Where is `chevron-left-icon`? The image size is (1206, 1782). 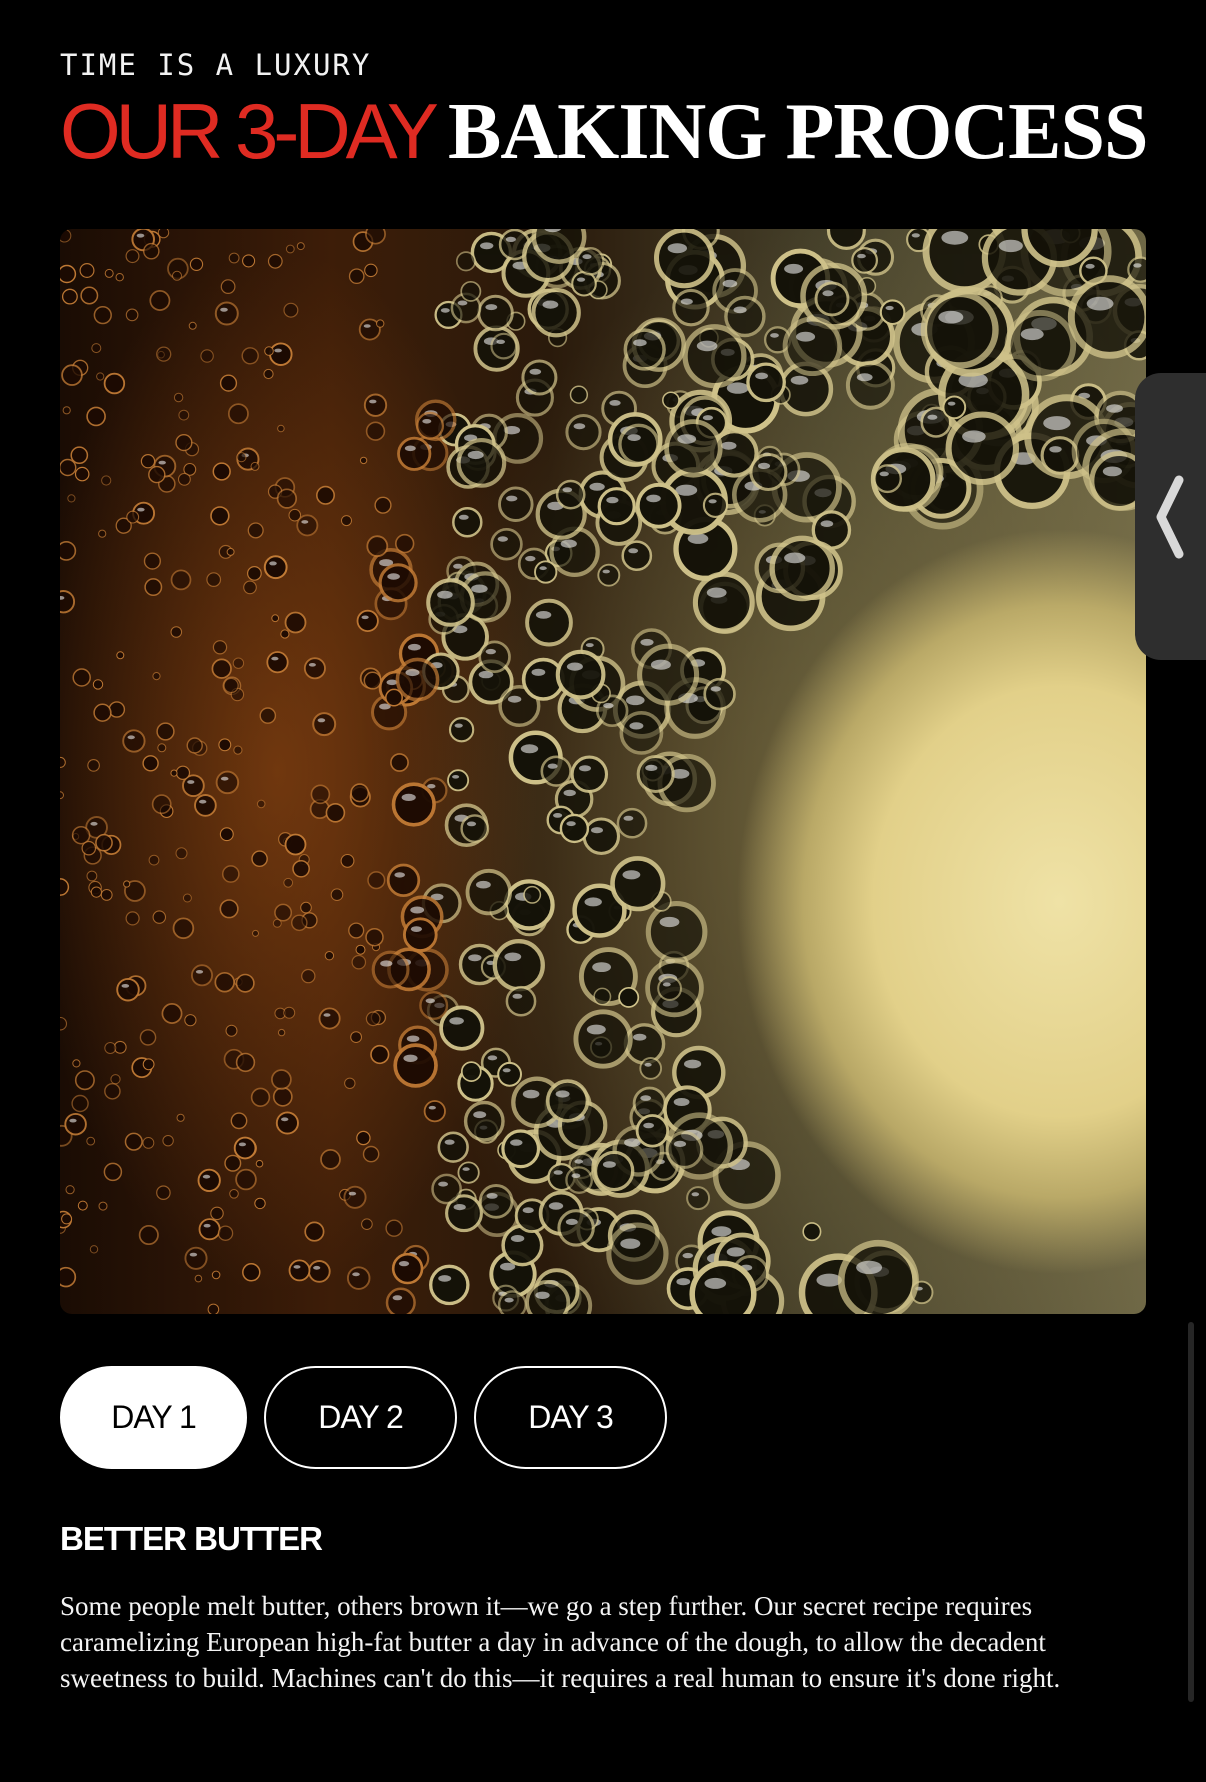 chevron-left-icon is located at coordinates (1170, 516).